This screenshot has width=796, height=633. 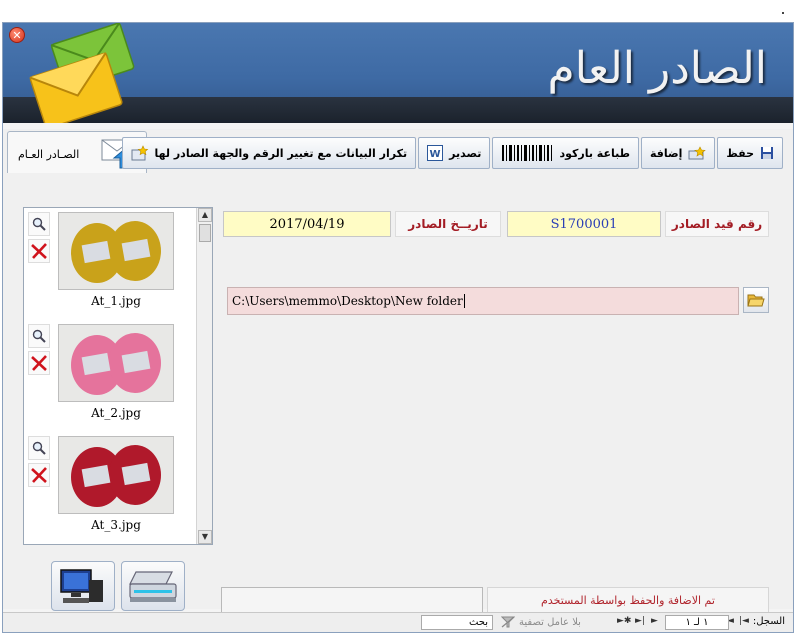 I want to click on date-label: تاريــخ الصادر, so click(x=448, y=224).